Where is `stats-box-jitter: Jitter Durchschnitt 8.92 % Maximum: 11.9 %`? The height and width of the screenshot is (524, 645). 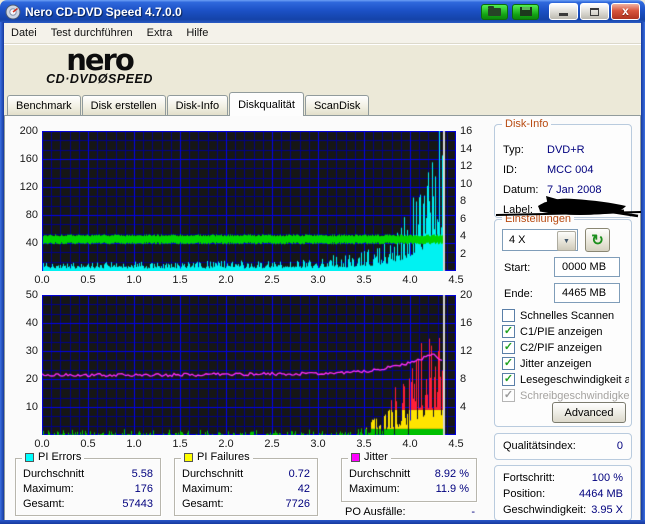 stats-box-jitter: Jitter Durchschnitt 8.92 % Maximum: 11.9 % is located at coordinates (409, 476).